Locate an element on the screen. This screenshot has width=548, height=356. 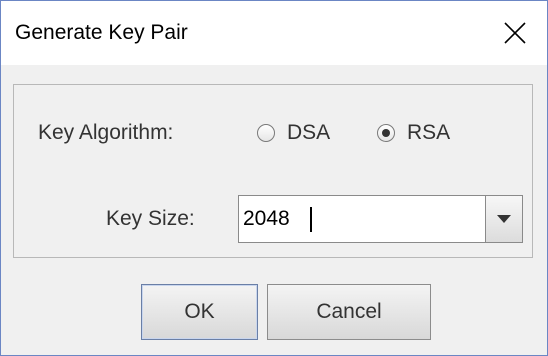
text-caret is located at coordinates (311, 219).